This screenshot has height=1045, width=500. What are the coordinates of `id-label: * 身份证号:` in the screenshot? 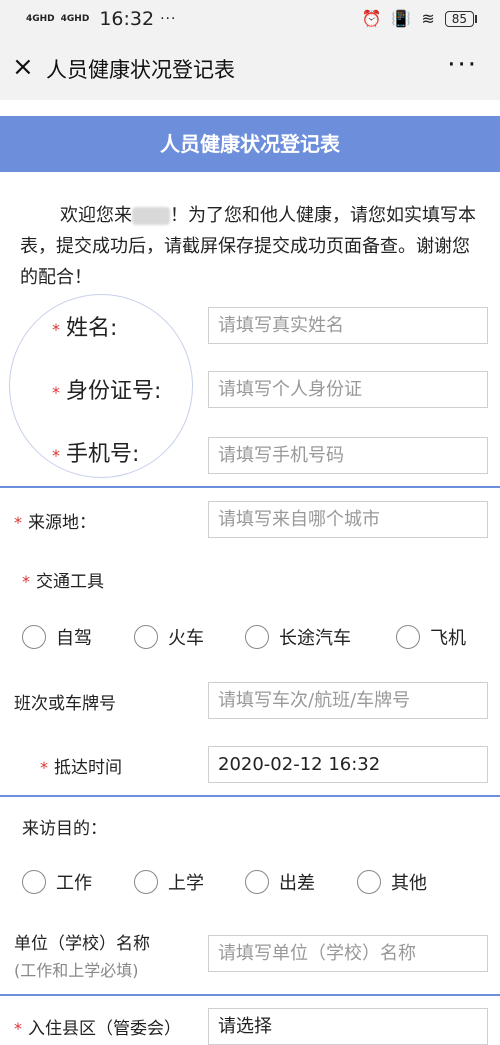 It's located at (107, 391).